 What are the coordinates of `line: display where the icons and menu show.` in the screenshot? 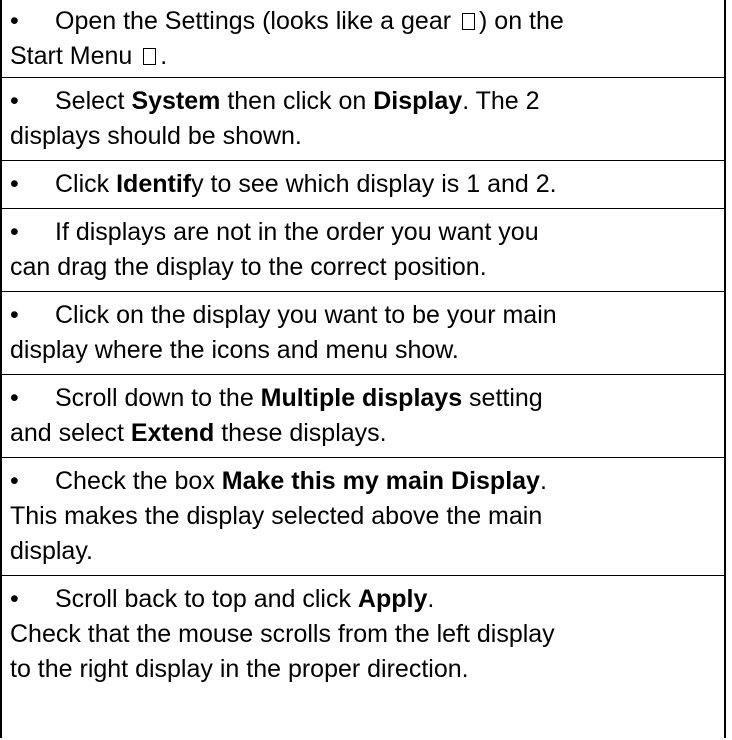 It's located at (234, 350).